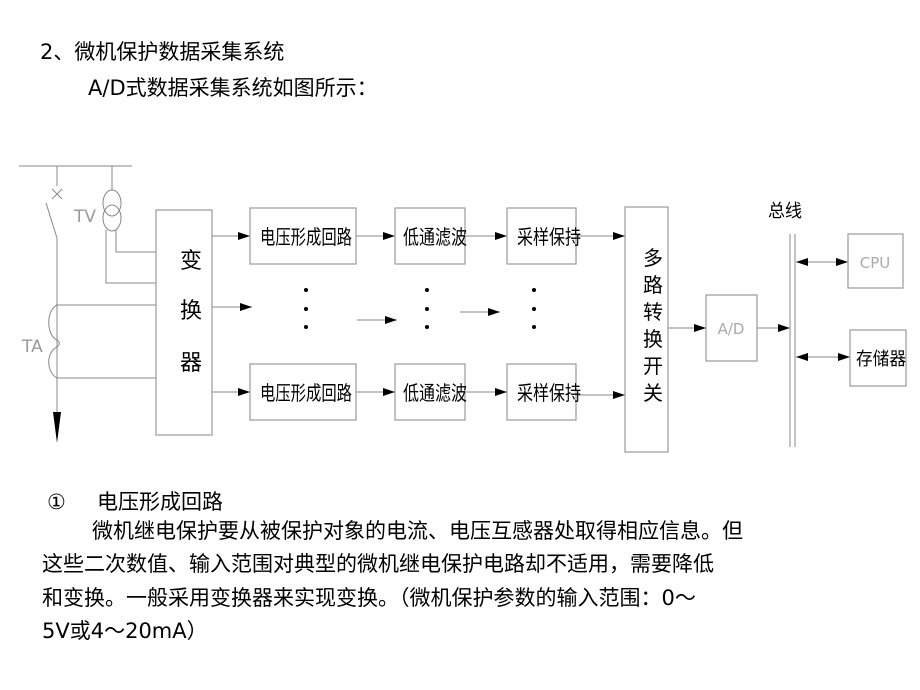 The width and height of the screenshot is (920, 690). Describe the element at coordinates (653, 312) in the screenshot. I see `mux-char: 转` at that location.